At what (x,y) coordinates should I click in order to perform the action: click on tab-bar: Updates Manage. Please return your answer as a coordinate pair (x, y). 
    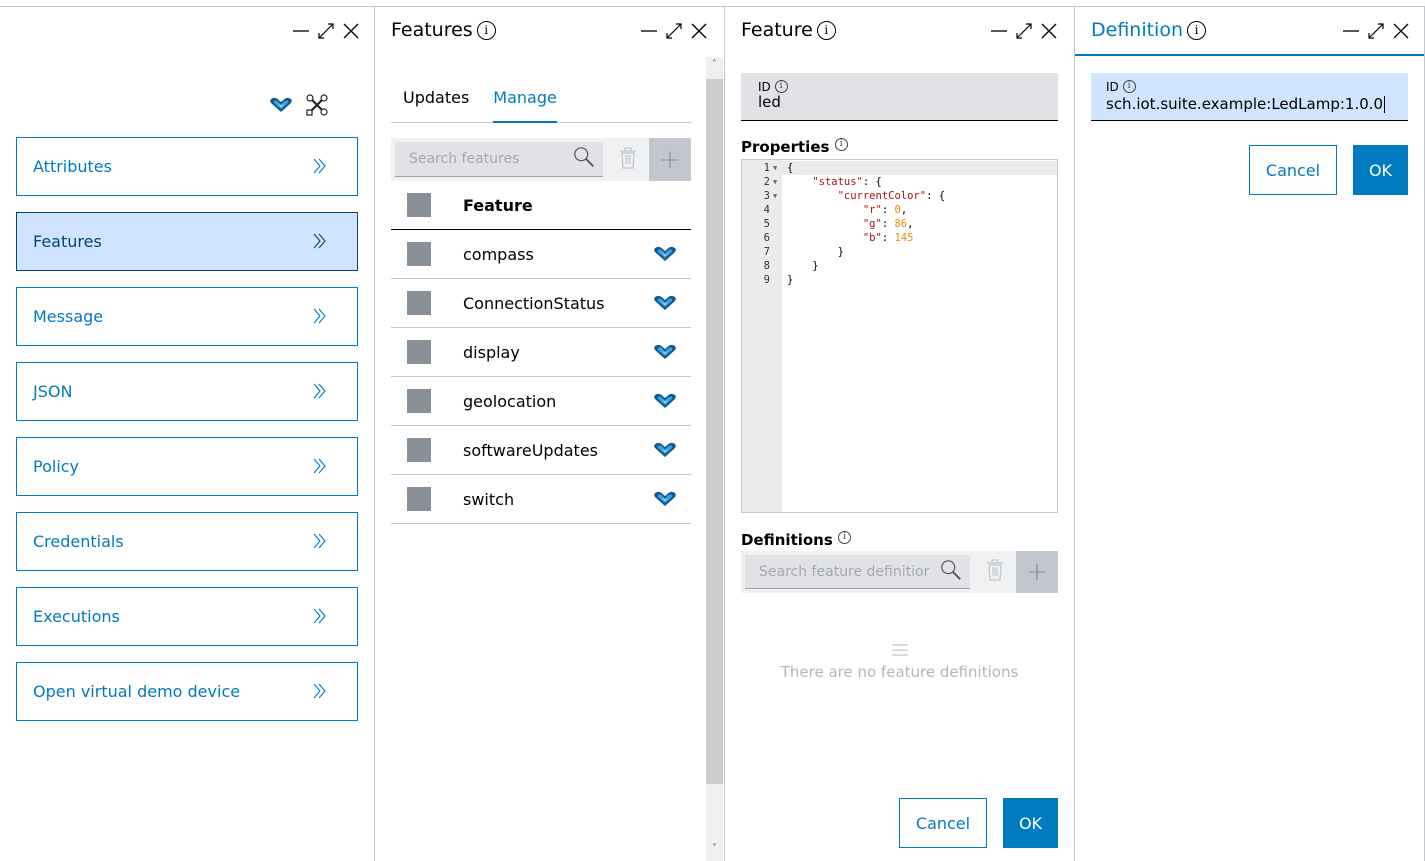
    Looking at the image, I should click on (541, 104).